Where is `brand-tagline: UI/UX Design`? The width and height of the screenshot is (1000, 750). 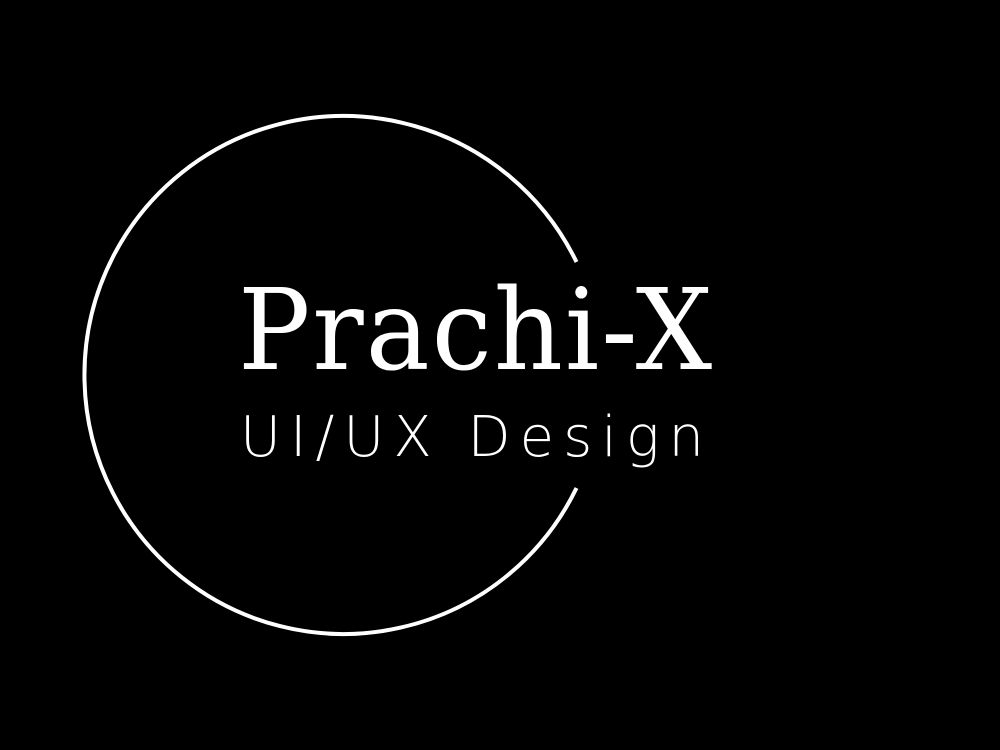
brand-tagline: UI/UX Design is located at coordinates (476, 437).